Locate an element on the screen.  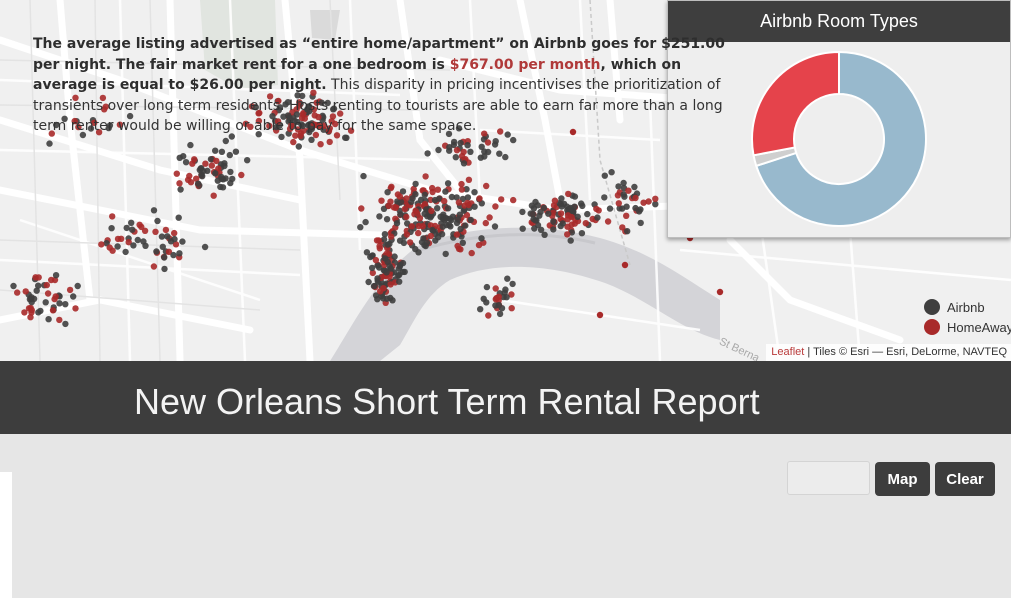
search-input is located at coordinates (828, 478).